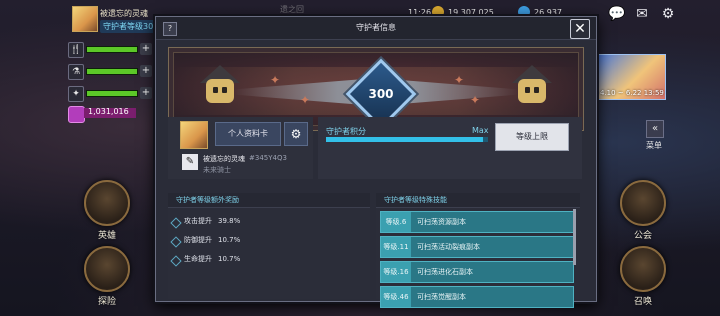 The height and width of the screenshot is (316, 720). I want to click on guild-nav: 公会, so click(643, 210).